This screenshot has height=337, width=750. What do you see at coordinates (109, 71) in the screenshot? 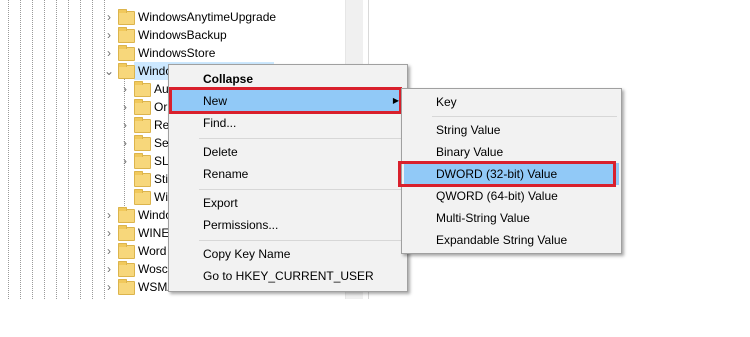
I see `chevron-down-icon: ⌄` at bounding box center [109, 71].